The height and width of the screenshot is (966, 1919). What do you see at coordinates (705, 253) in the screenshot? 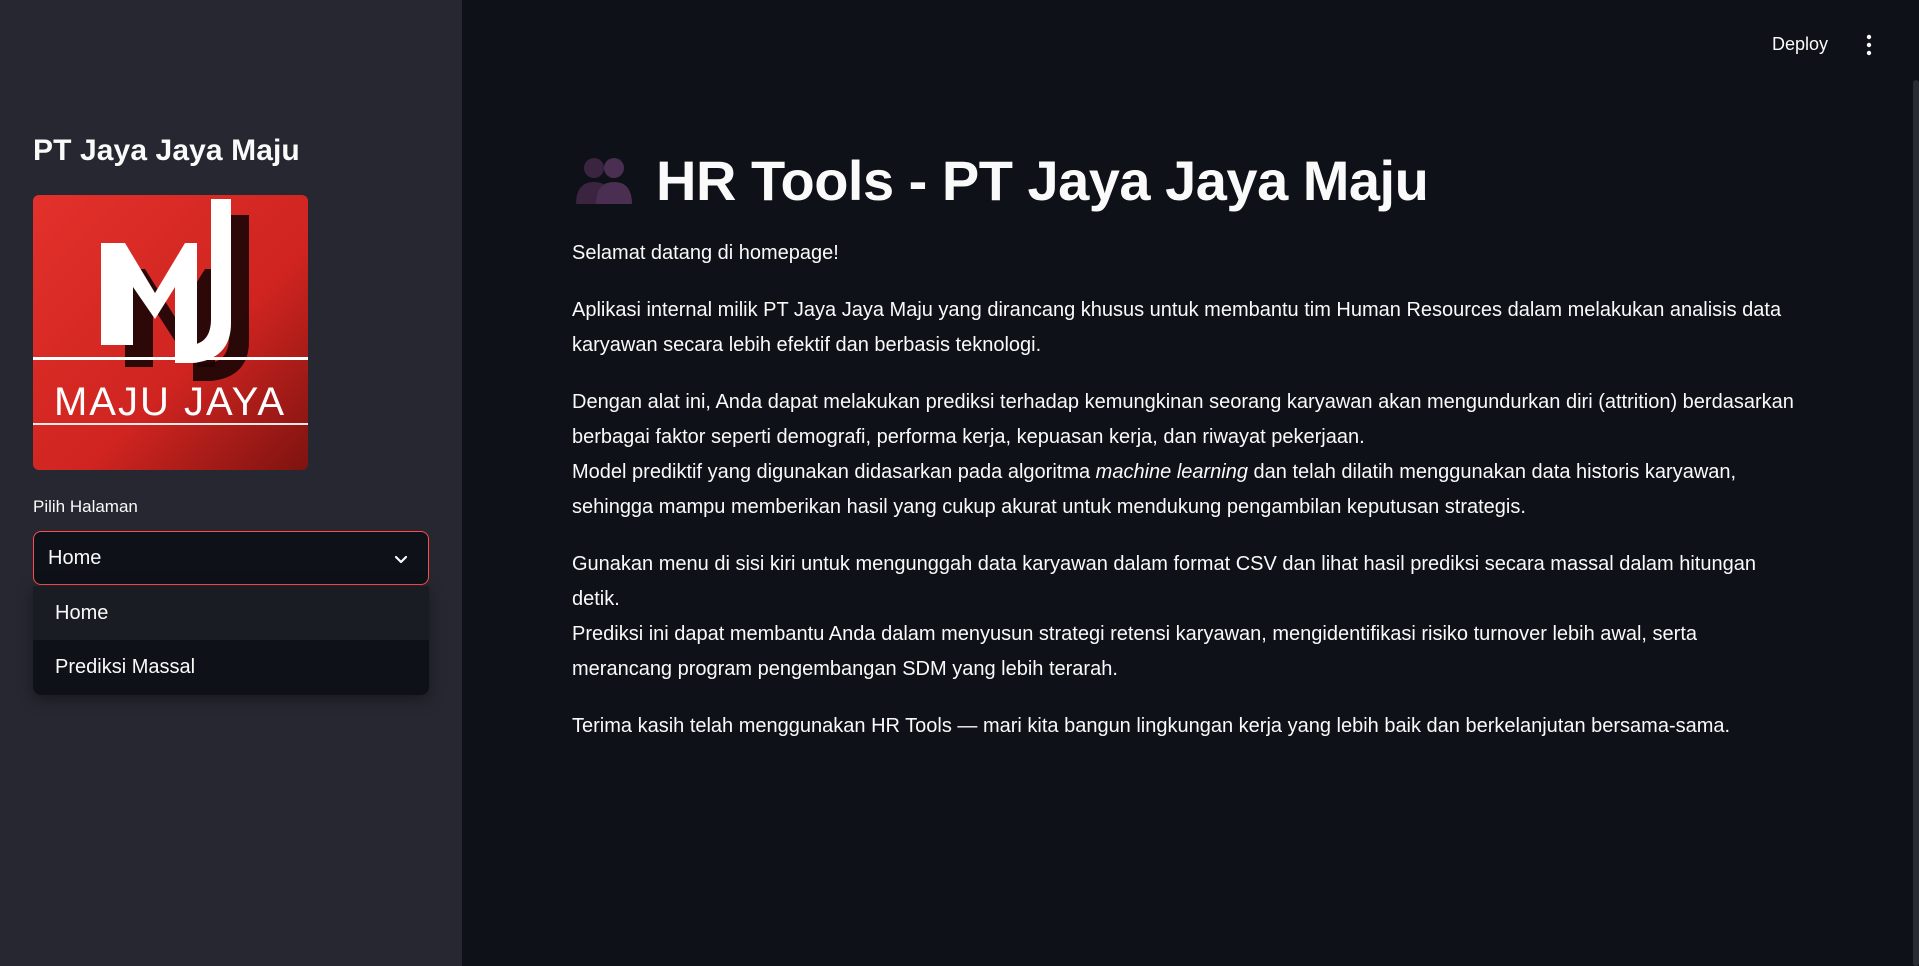
I see `welcome-text: Selamat datang di homepage!` at bounding box center [705, 253].